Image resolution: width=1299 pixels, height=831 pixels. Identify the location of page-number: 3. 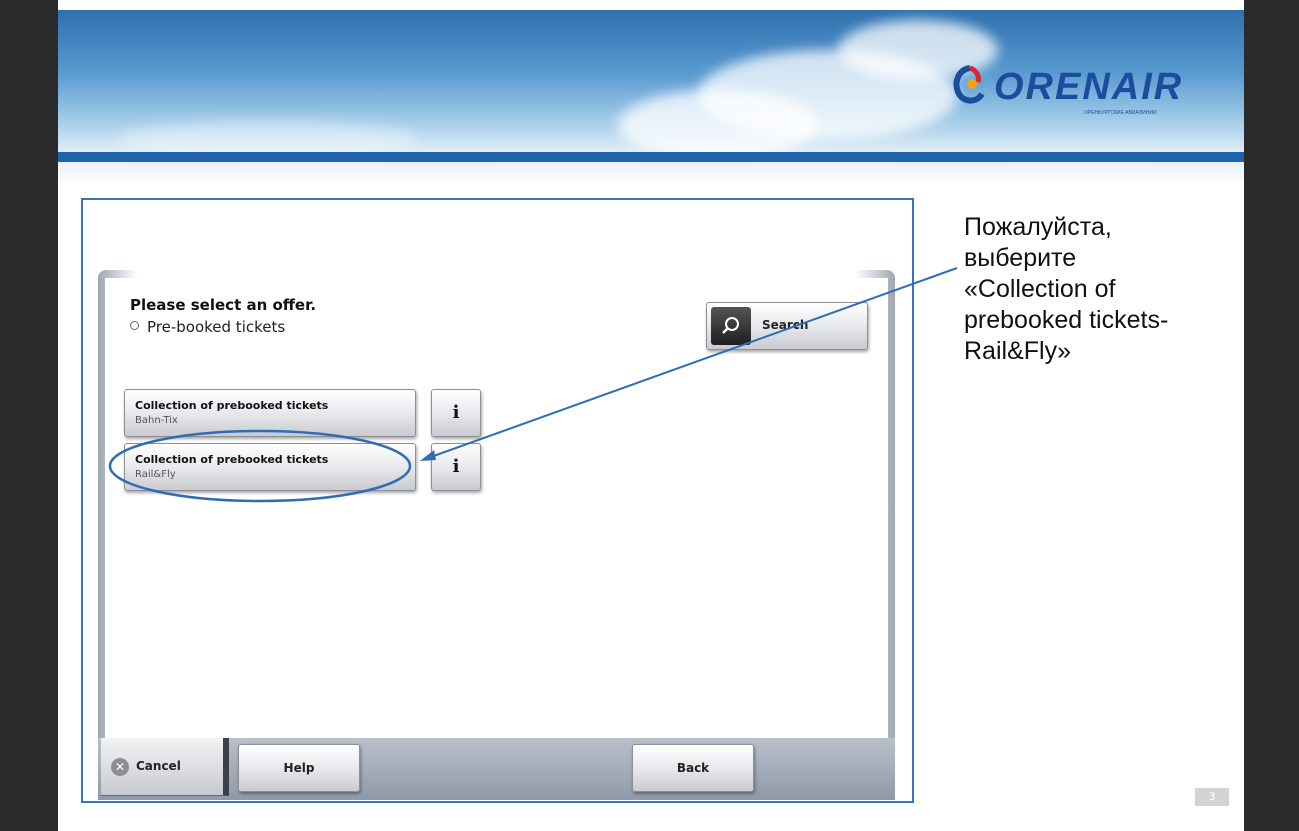
(1212, 797).